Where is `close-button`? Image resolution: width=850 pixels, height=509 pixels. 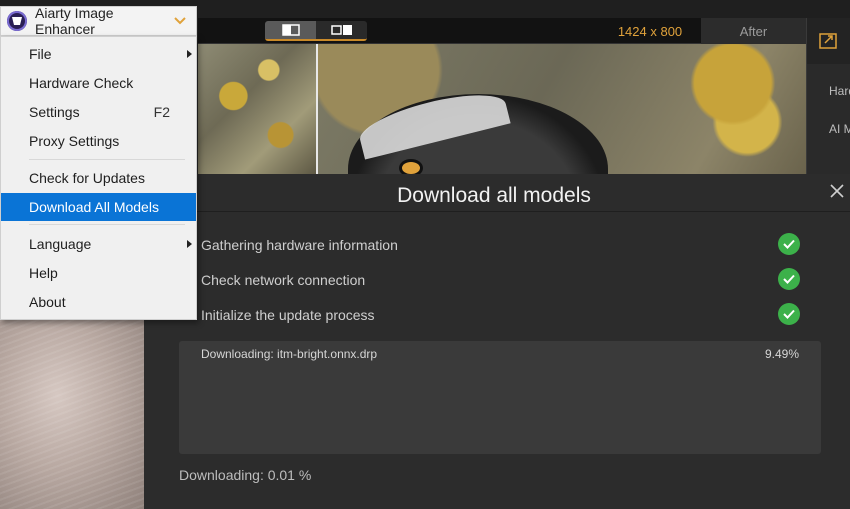
close-button is located at coordinates (837, 191).